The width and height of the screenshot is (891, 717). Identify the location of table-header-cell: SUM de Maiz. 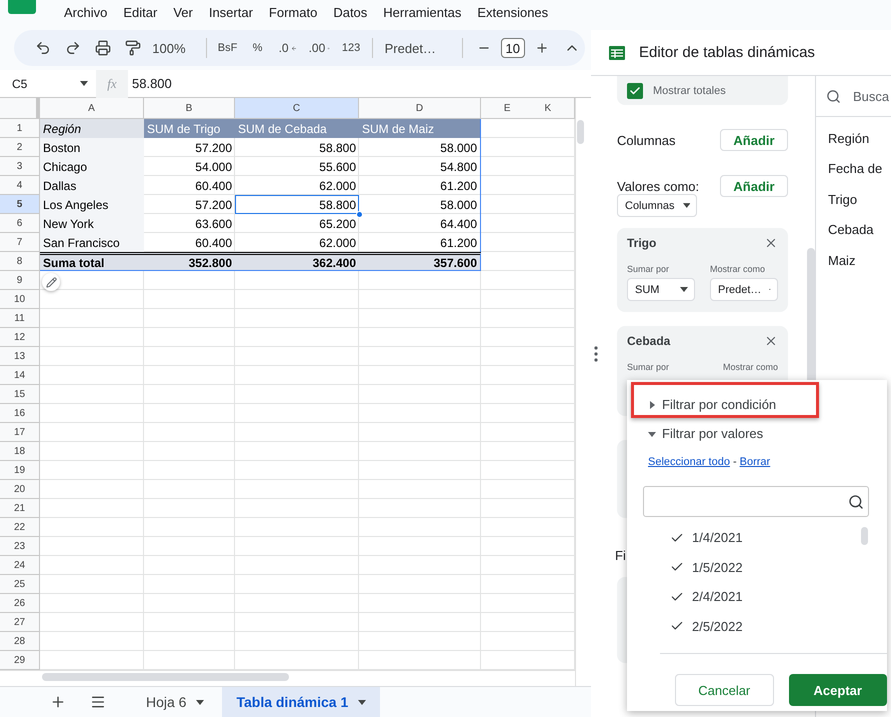
(420, 128).